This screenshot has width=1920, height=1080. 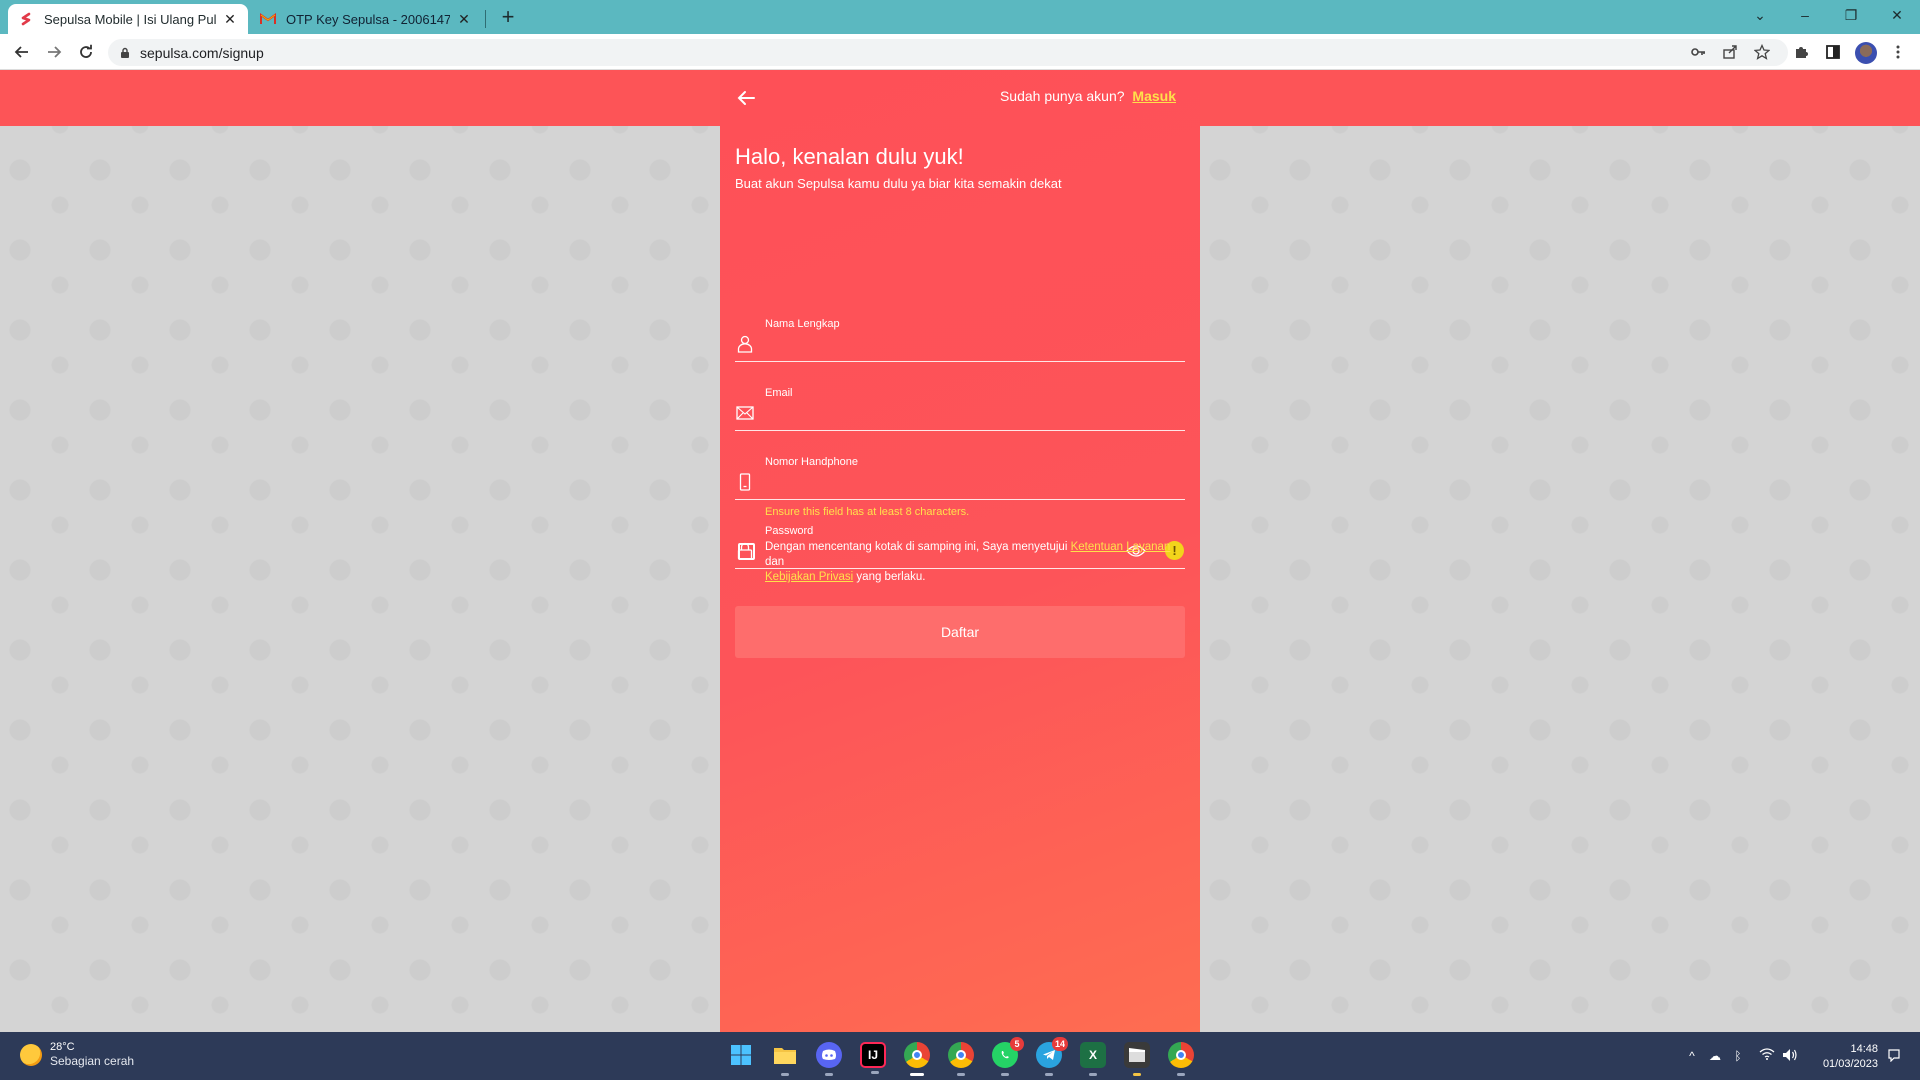 I want to click on discord-icon, so click(x=829, y=1059).